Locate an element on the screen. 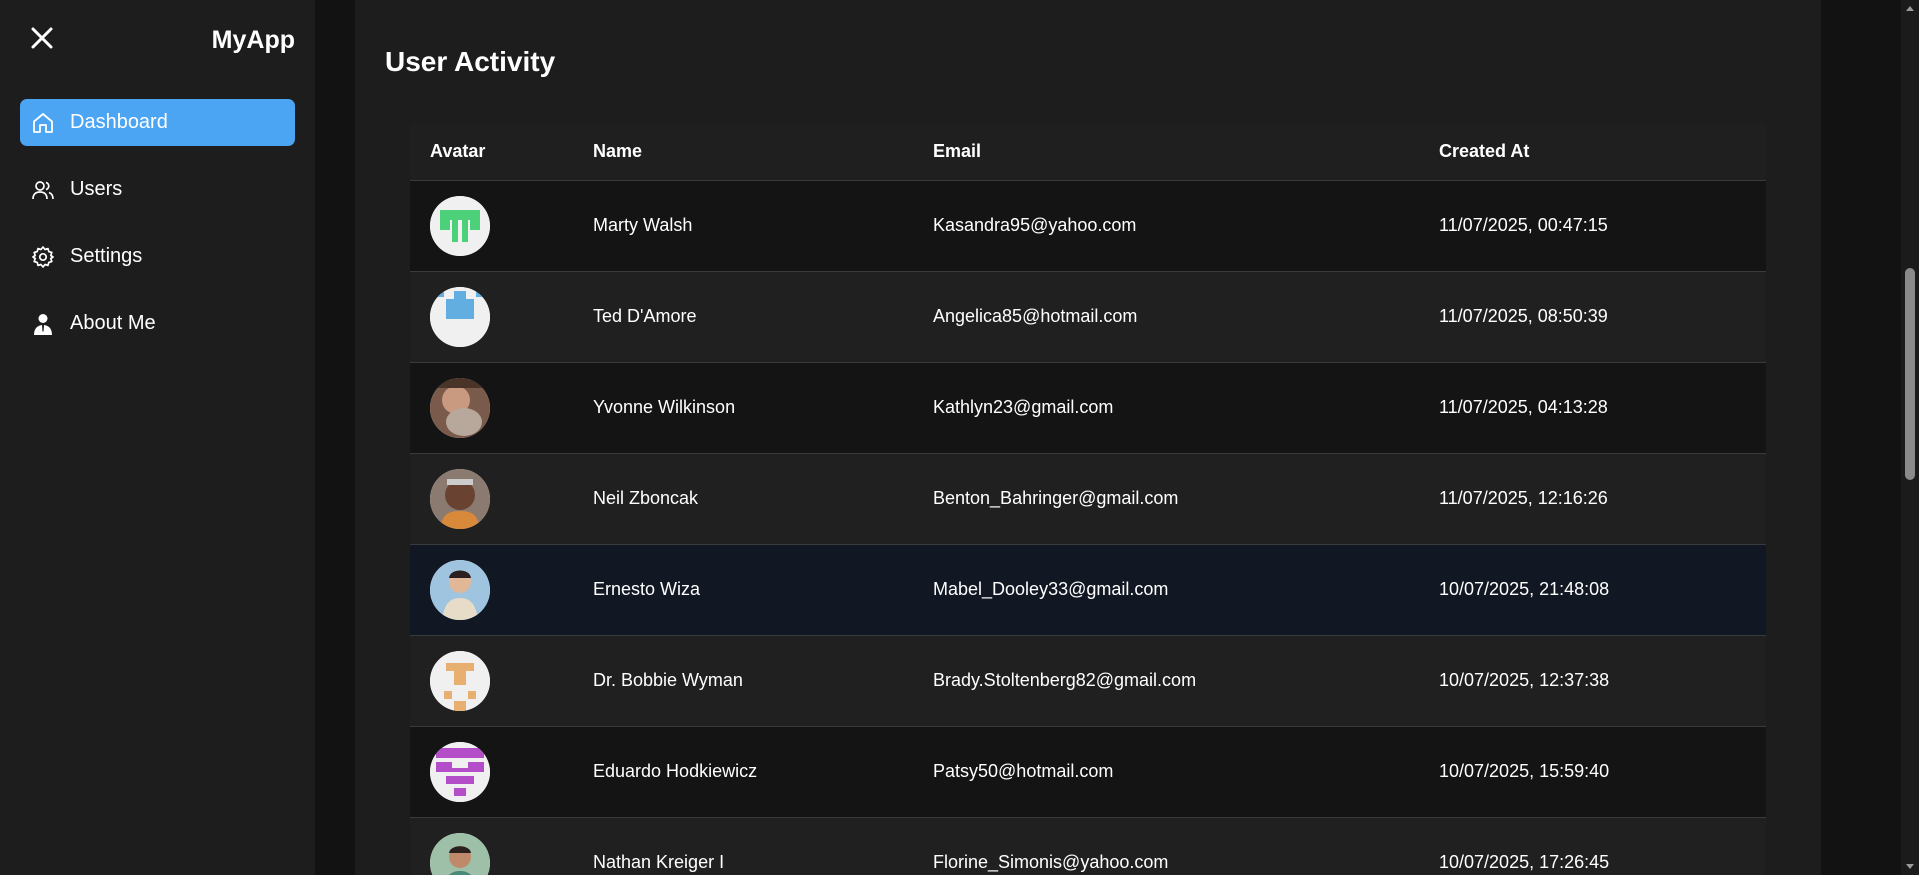 The width and height of the screenshot is (1919, 875). scroll-up-arrow-icon is located at coordinates (1910, 8).